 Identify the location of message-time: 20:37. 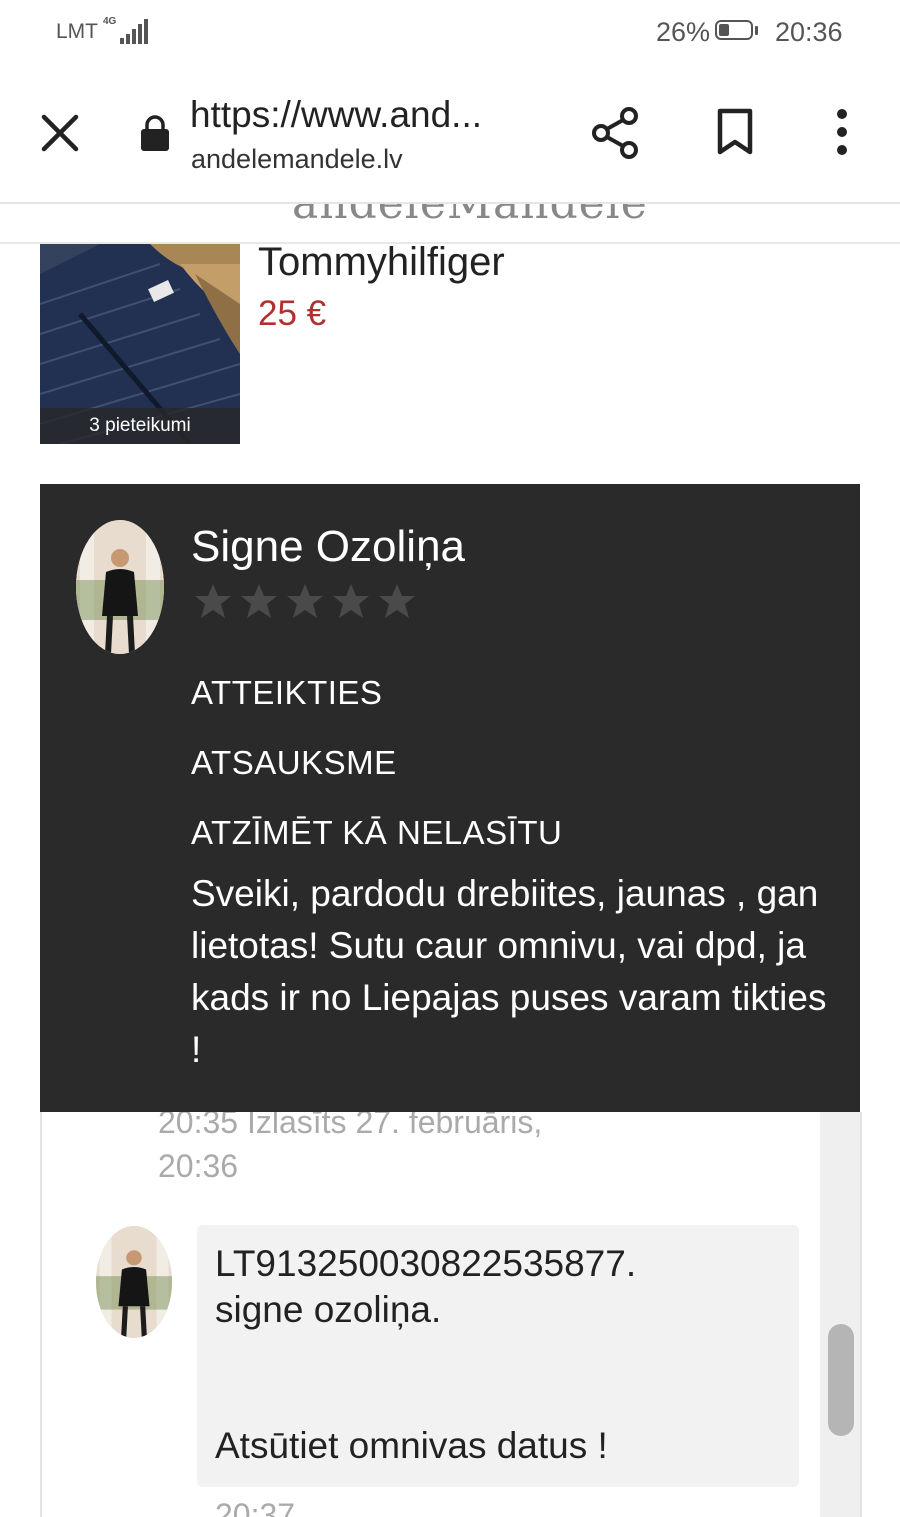
(255, 1507).